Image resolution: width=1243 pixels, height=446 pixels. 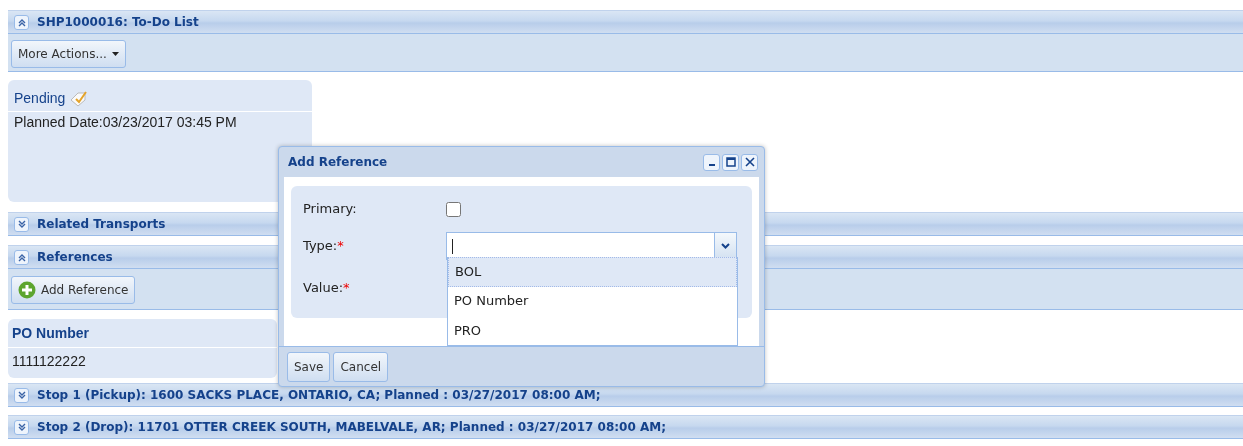 I want to click on minimize-icon, so click(x=711, y=162).